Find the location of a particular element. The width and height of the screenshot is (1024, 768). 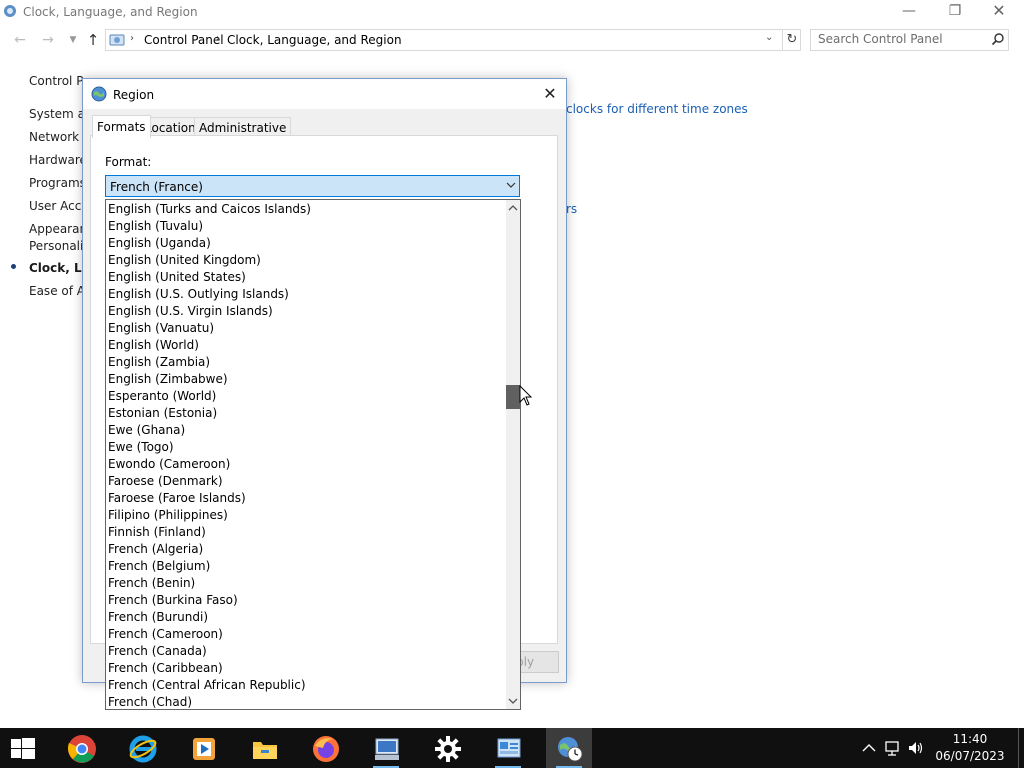

taskbar-settings is located at coordinates (447, 748).